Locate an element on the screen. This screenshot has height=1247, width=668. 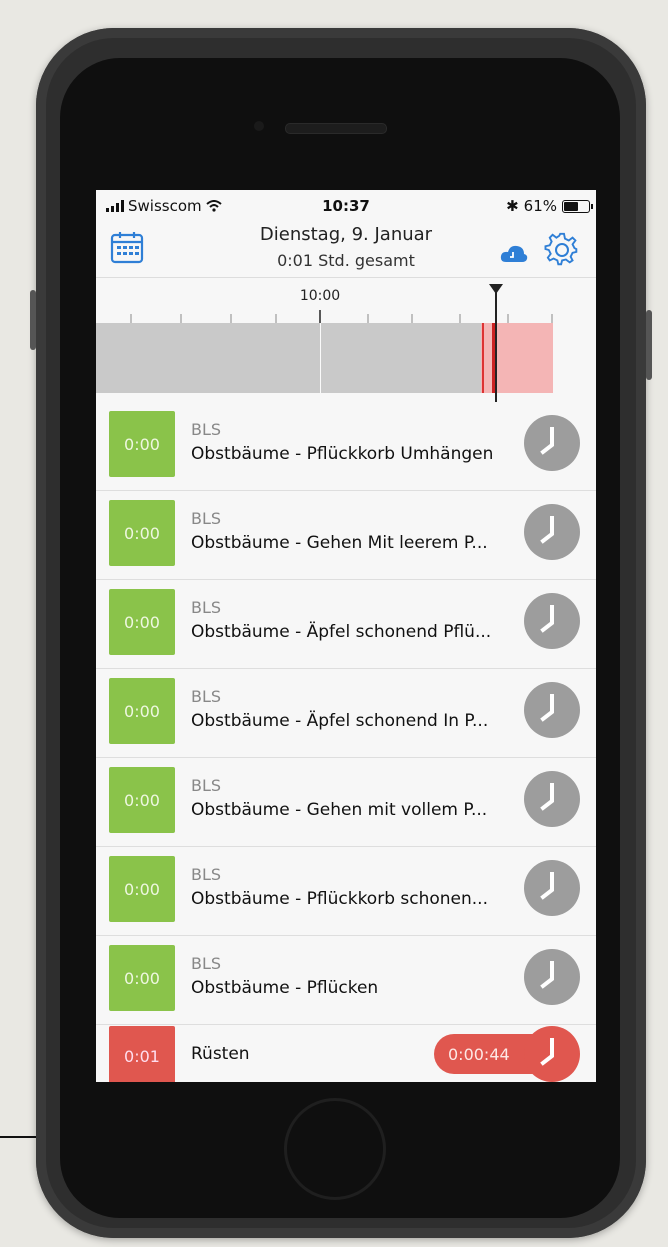
list-item: 0:00 BLS Obstbäume - Pflückkorb Umhängen is located at coordinates (346, 446).